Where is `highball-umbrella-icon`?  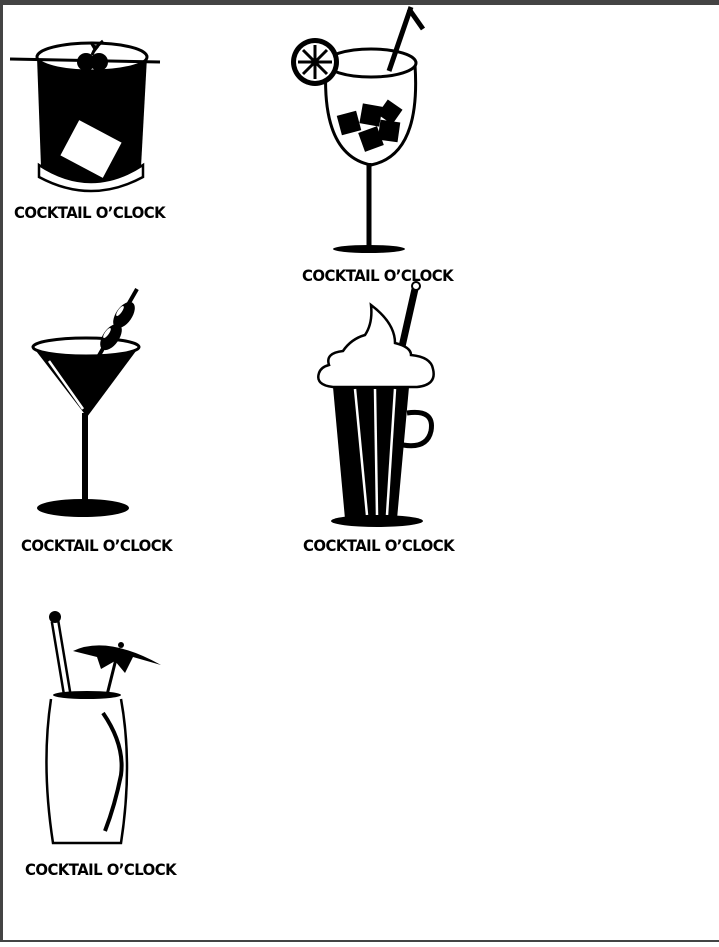
highball-umbrella-icon is located at coordinates (103, 728).